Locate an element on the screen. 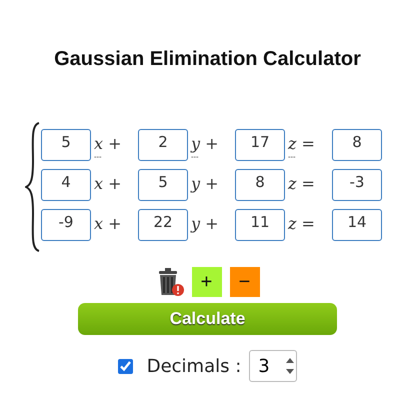 The width and height of the screenshot is (415, 415). add-row-button: + is located at coordinates (207, 282).